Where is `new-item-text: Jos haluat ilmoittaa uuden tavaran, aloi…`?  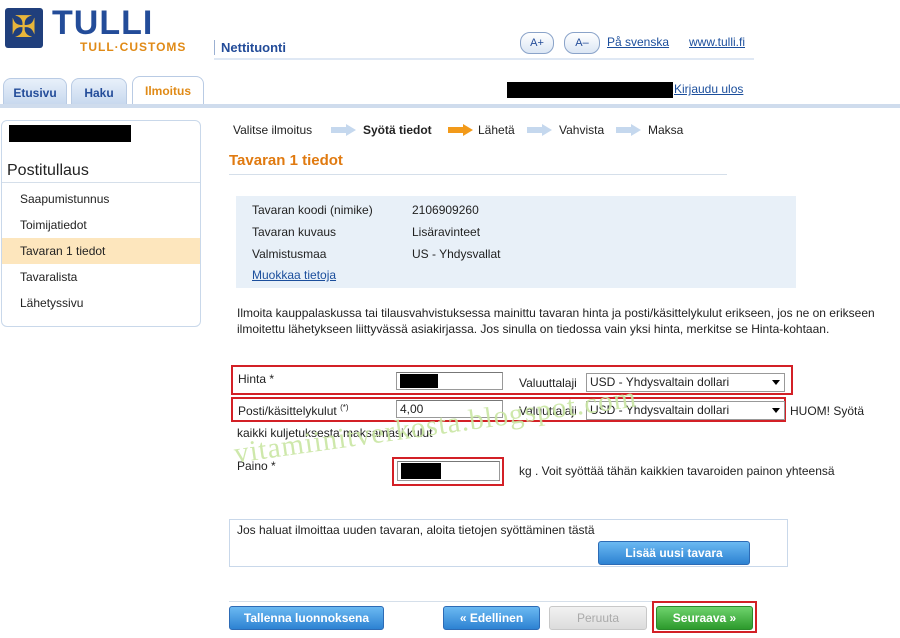
new-item-text: Jos haluat ilmoittaa uuden tavaran, aloi… is located at coordinates (416, 530).